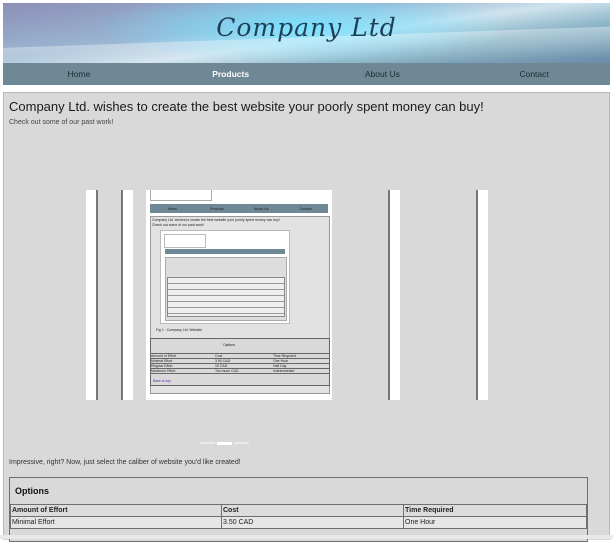 This screenshot has width=613, height=542. I want to click on slide-mini-cell: Half Day, so click(280, 366).